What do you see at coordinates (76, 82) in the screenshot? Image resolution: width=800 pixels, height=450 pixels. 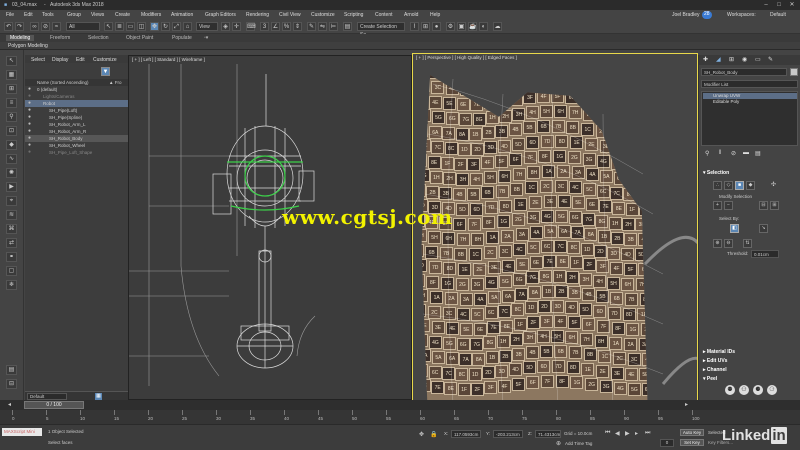 I see `sort-header: Name (Sorted Ascending) ▲ Fro` at bounding box center [76, 82].